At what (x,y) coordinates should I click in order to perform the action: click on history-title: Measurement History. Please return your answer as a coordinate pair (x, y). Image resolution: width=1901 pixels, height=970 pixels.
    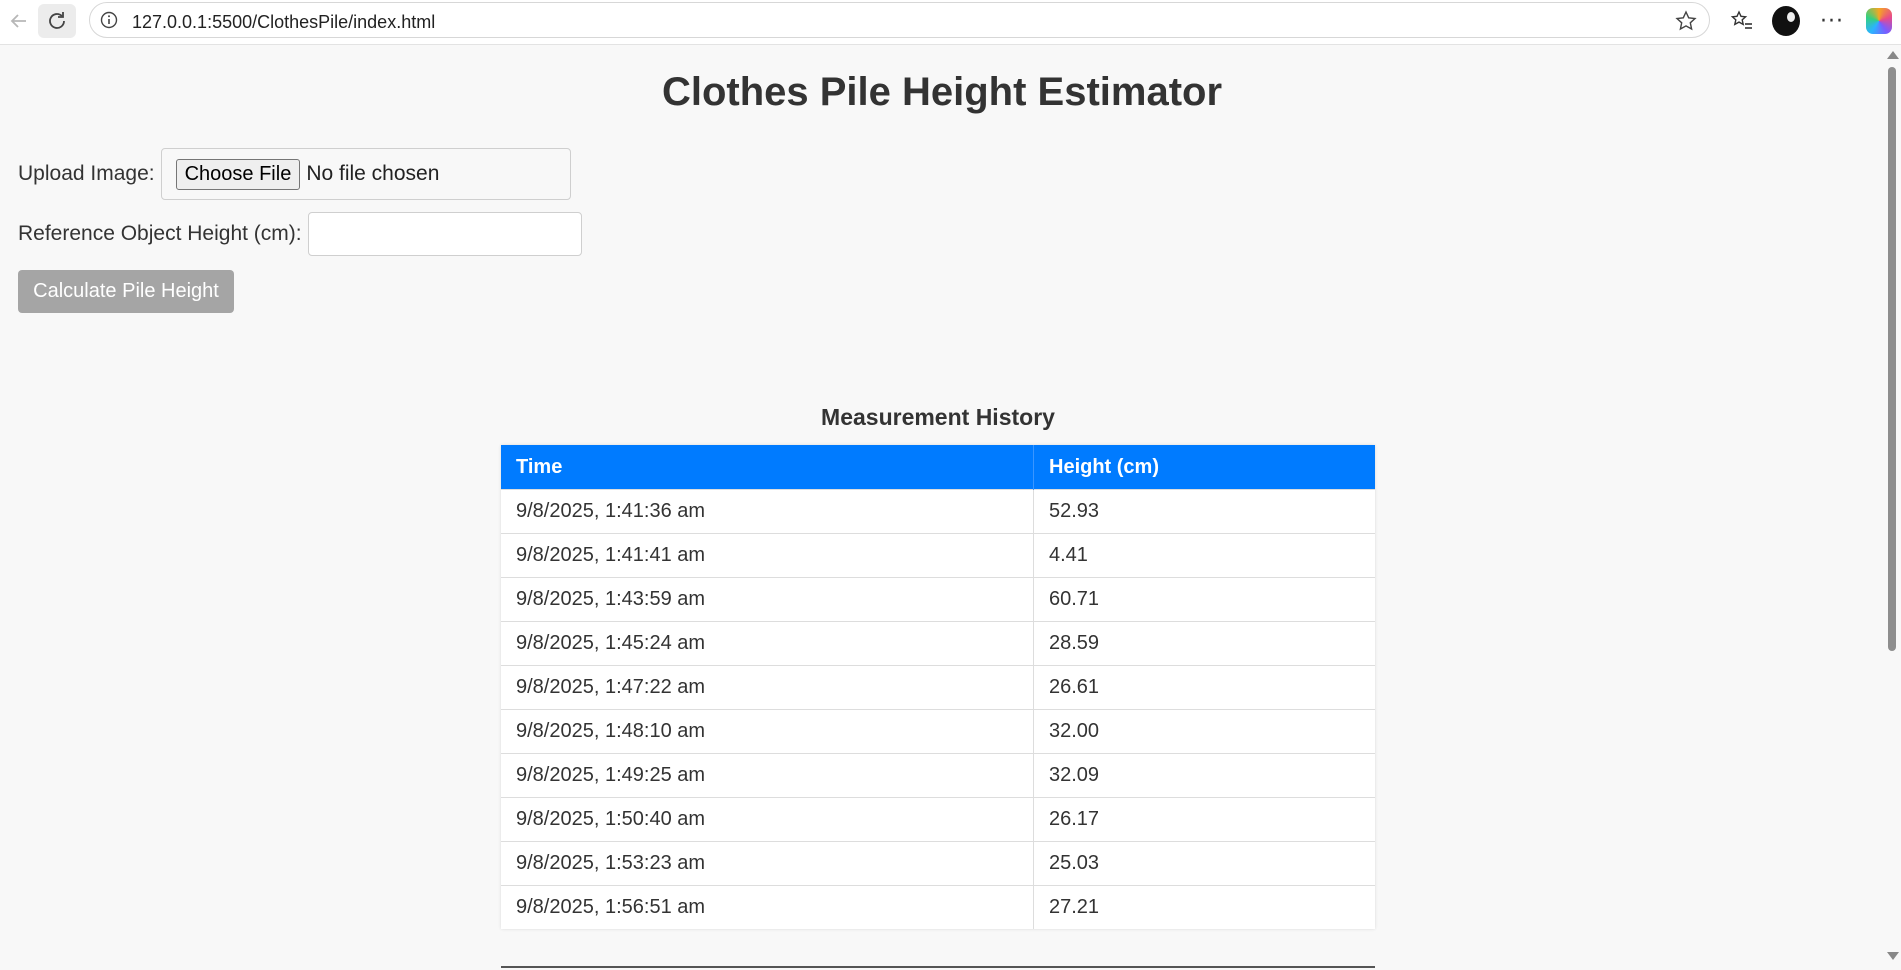
    Looking at the image, I should click on (938, 417).